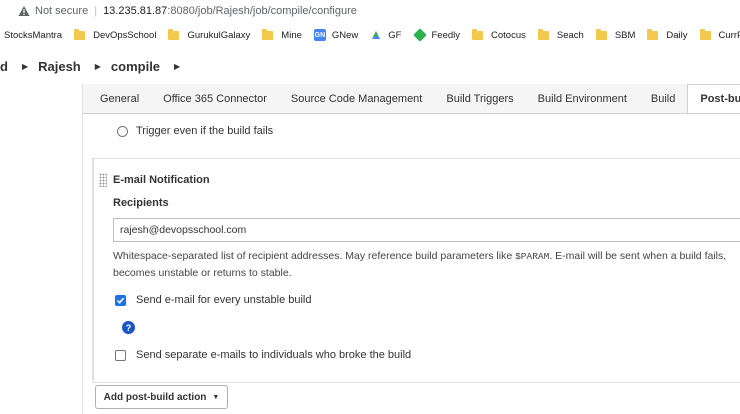 The height and width of the screenshot is (414, 740). Describe the element at coordinates (356, 98) in the screenshot. I see `tab-source-code-management: Source Code Management` at that location.